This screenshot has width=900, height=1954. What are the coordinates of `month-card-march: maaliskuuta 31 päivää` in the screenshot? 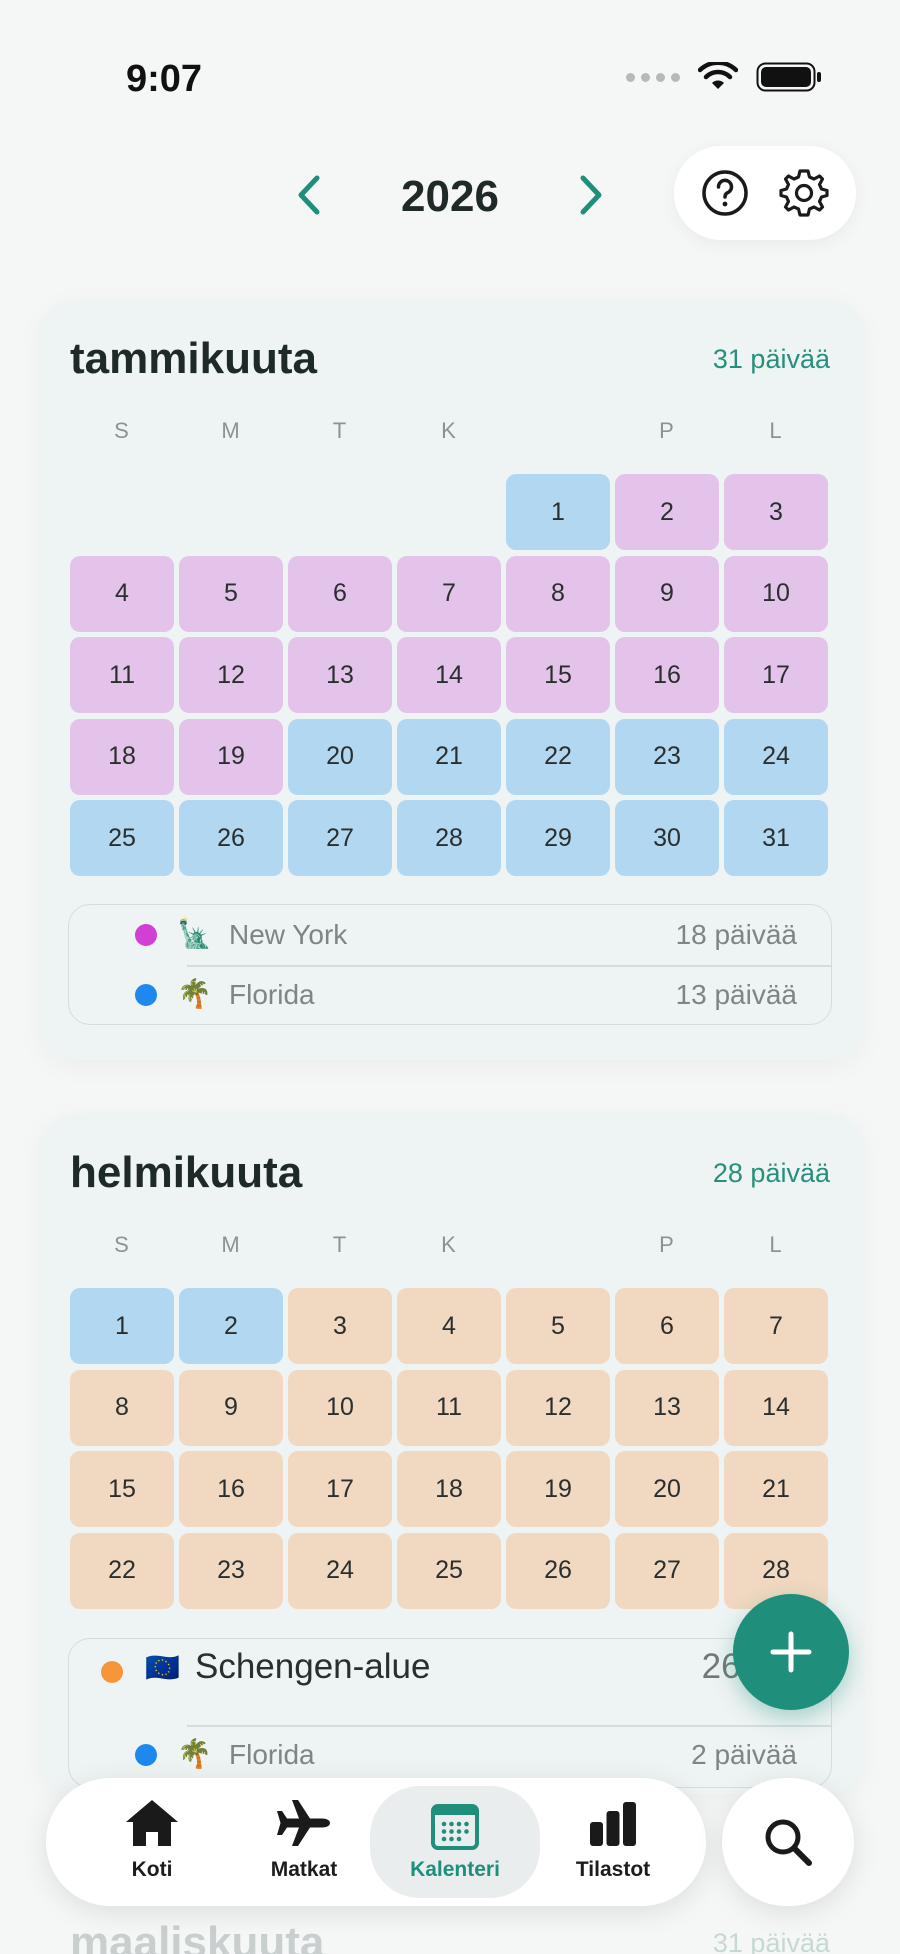 It's located at (452, 1927).